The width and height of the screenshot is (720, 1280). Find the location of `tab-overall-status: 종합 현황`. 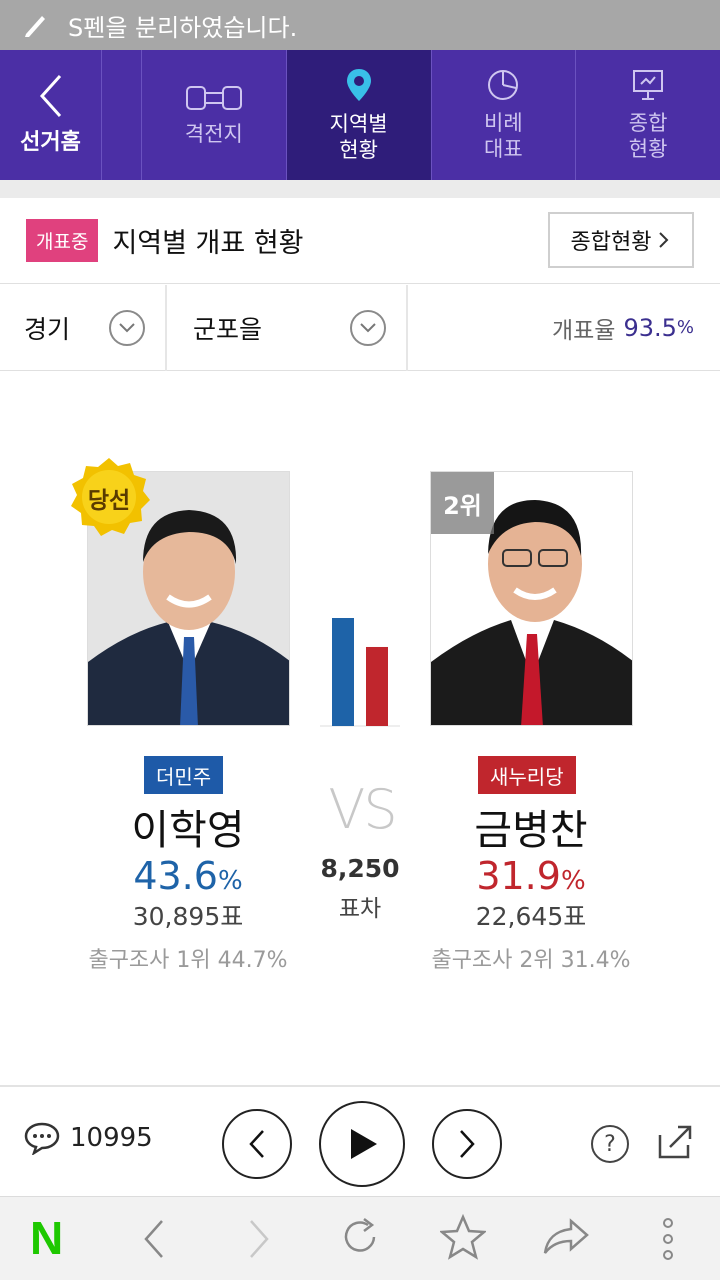

tab-overall-status: 종합 현황 is located at coordinates (648, 115).